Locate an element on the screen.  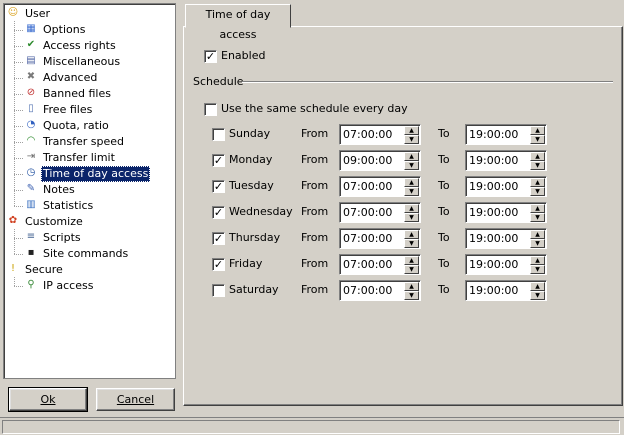
tree-item-banned-files: ⊘ Banned files is located at coordinates (89, 94).